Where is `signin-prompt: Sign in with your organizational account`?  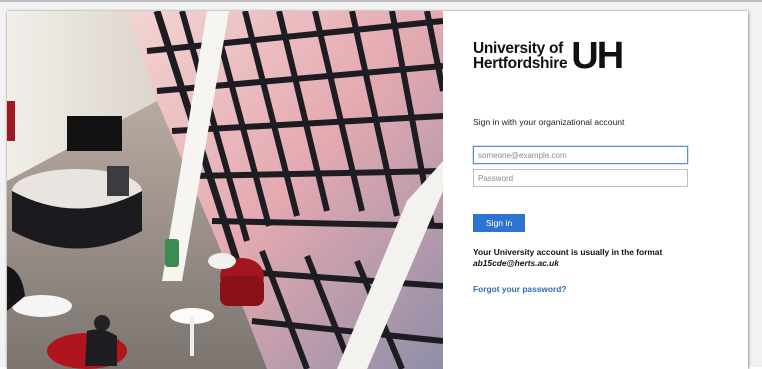 signin-prompt: Sign in with your organizational account is located at coordinates (549, 122).